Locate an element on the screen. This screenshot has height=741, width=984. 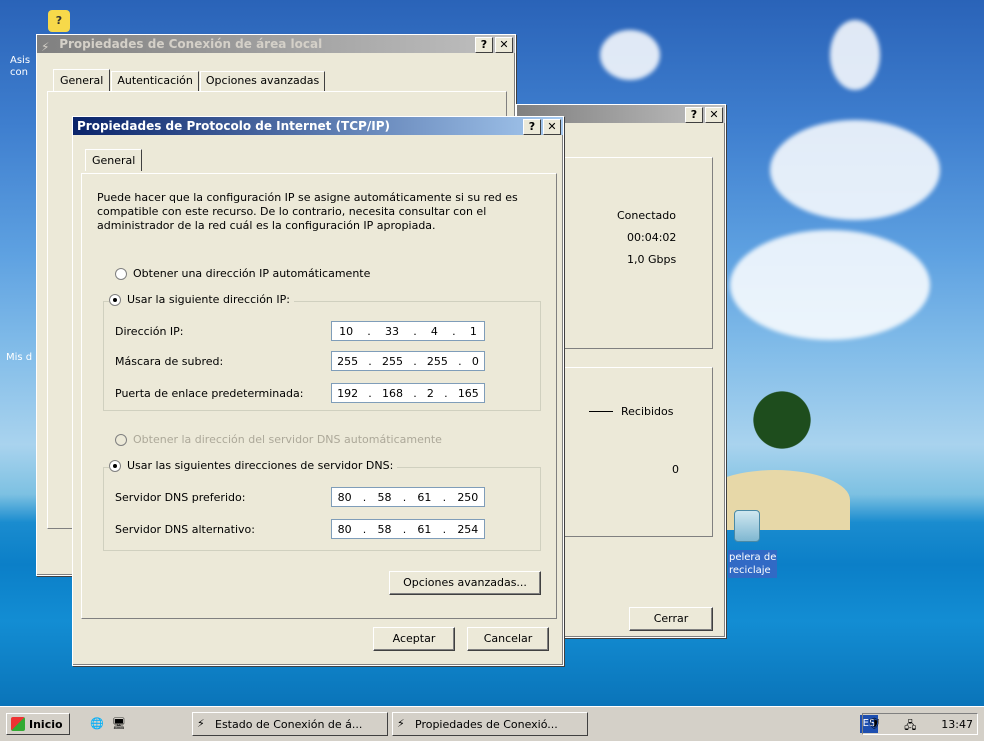
dns2-octet: 61 is located at coordinates (424, 529).